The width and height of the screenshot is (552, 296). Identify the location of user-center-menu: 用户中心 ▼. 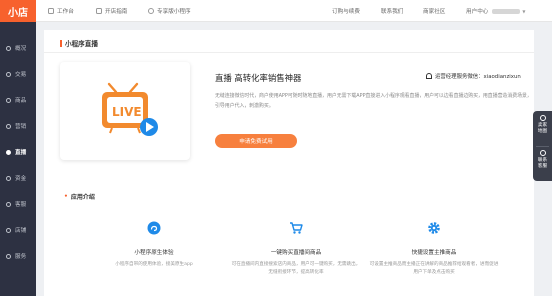
(495, 11).